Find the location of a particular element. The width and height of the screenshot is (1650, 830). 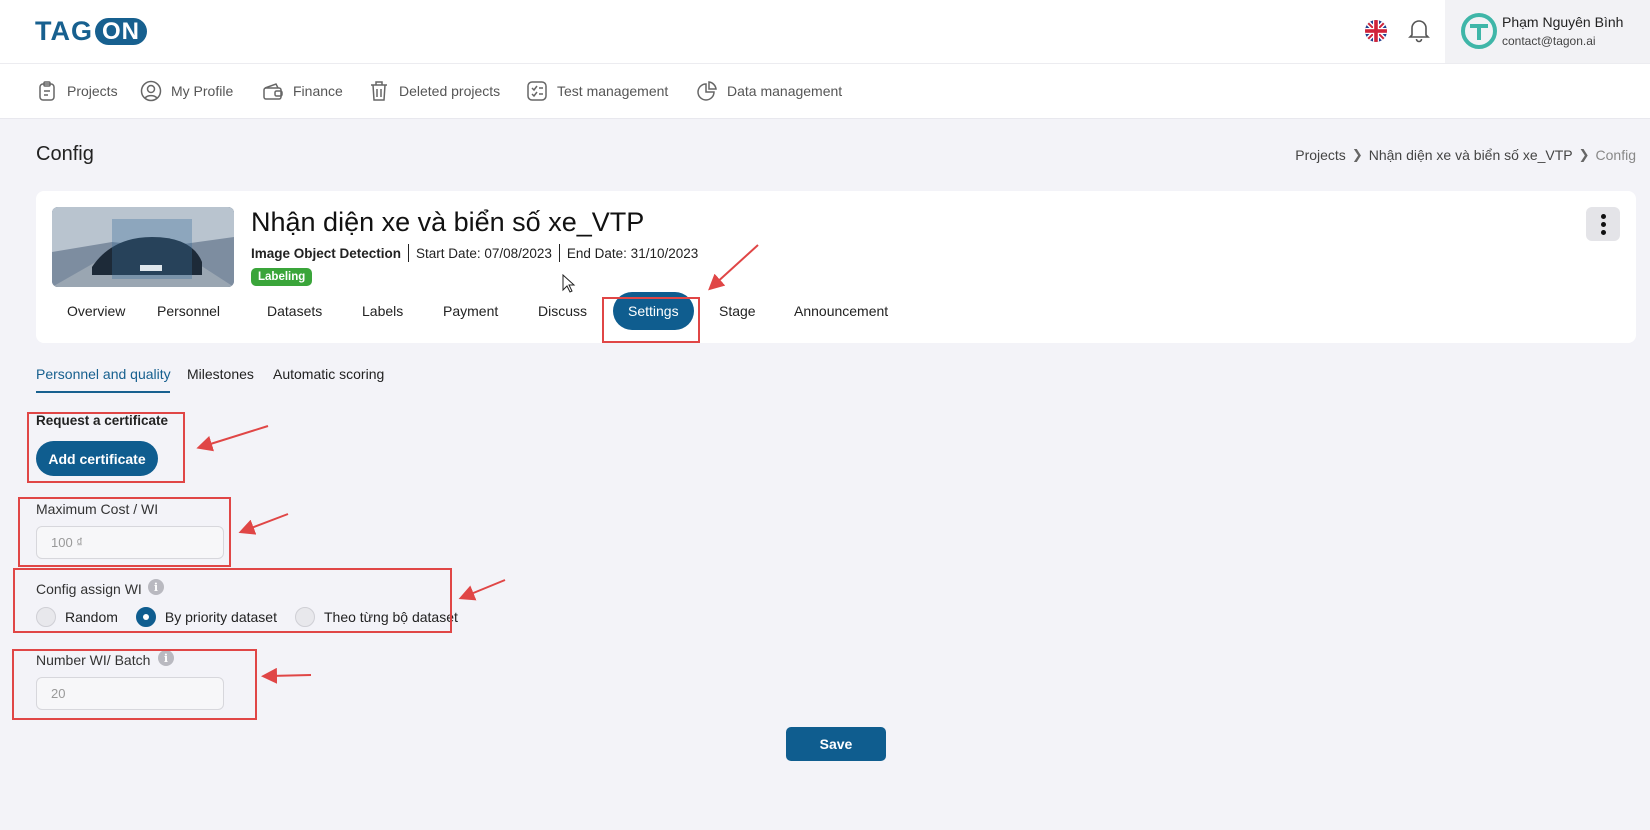

nav-item-data-management: Data management is located at coordinates (769, 91).